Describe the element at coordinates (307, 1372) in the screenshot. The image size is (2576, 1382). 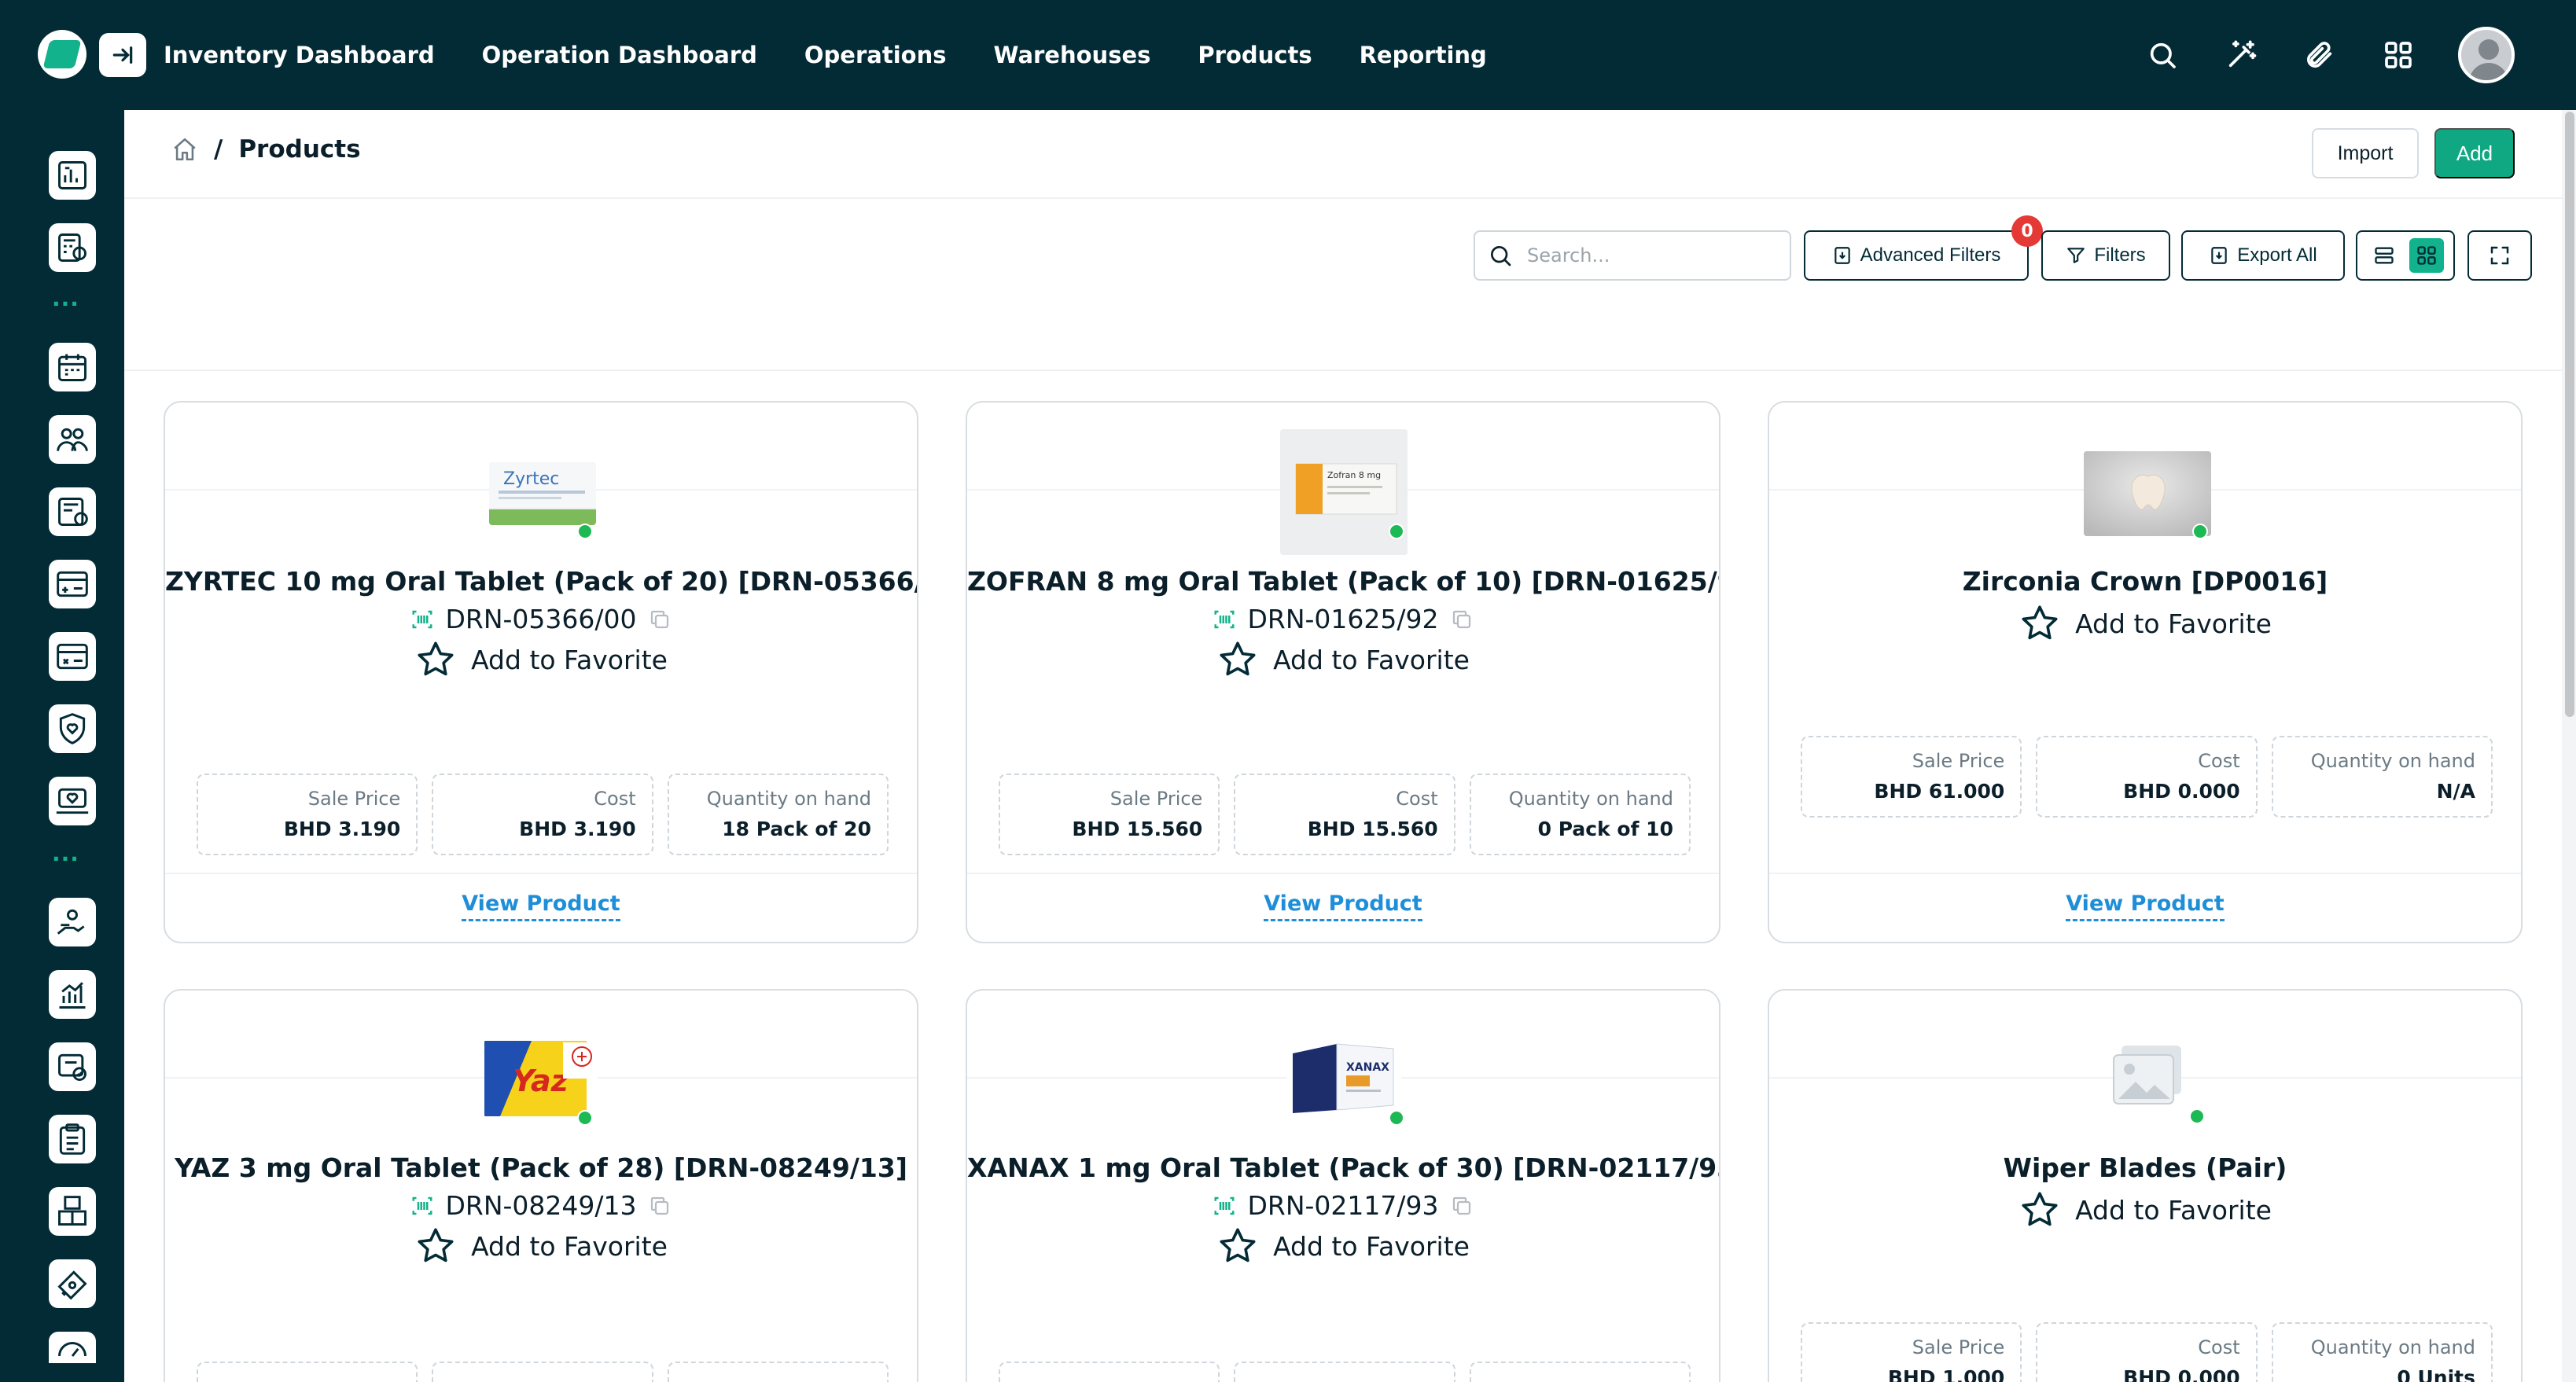
I see `sale-price-box` at that location.